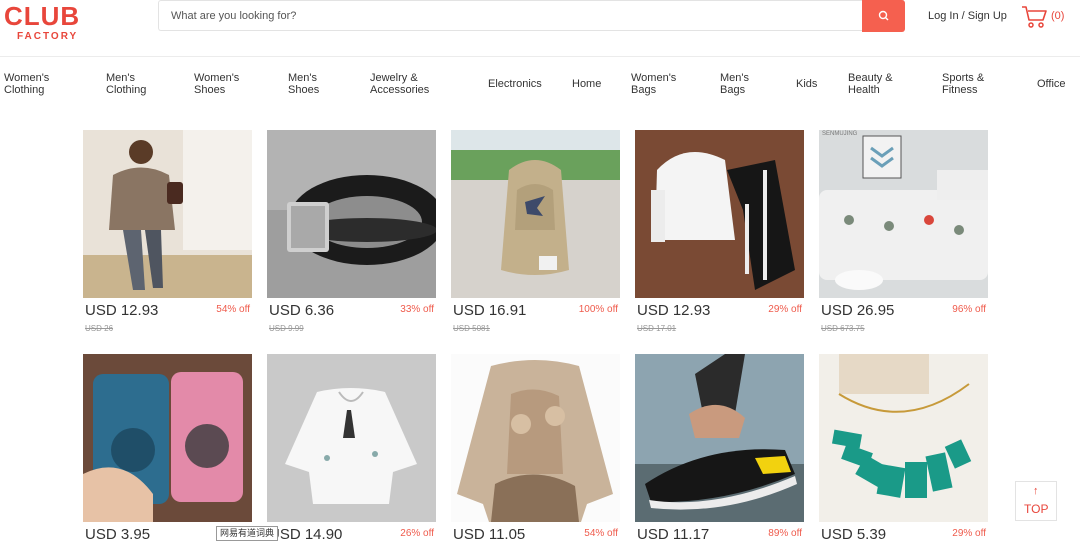 The height and width of the screenshot is (543, 1080). Describe the element at coordinates (806, 84) in the screenshot. I see `nav-kids: Kids` at that location.